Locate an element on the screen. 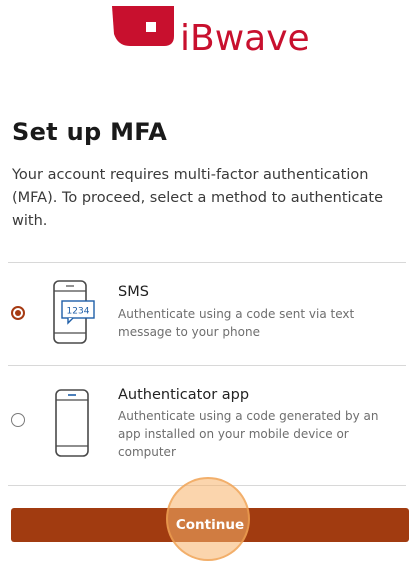 The height and width of the screenshot is (569, 409). sms-radio-button is located at coordinates (18, 313).